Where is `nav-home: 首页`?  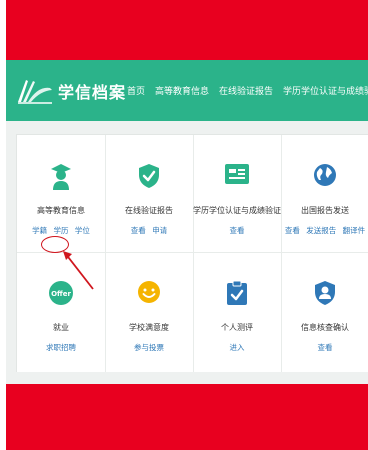 nav-home: 首页 is located at coordinates (136, 90).